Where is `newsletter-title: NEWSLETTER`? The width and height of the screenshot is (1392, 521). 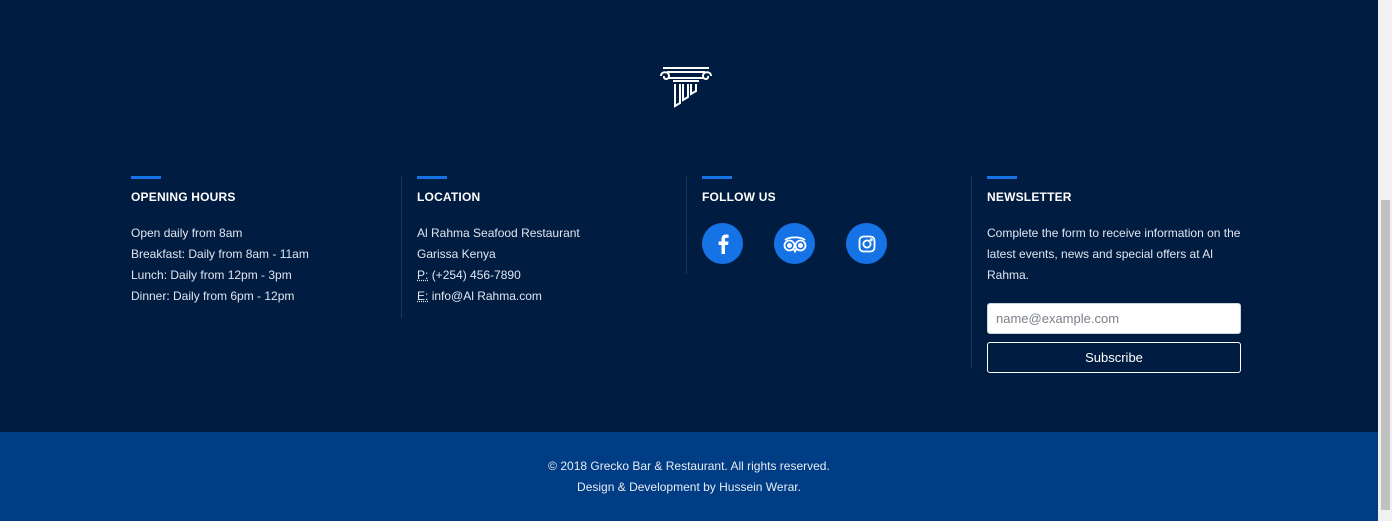
newsletter-title: NEWSLETTER is located at coordinates (1029, 197).